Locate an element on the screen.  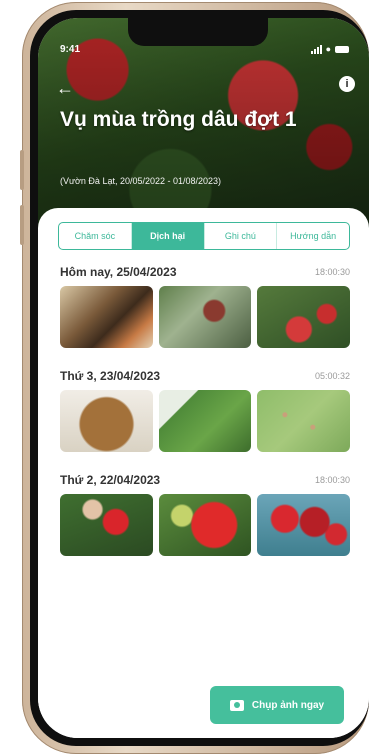
day-section: Hôm nay, 25/04/2023 18:00:30 is located at coordinates (205, 306).